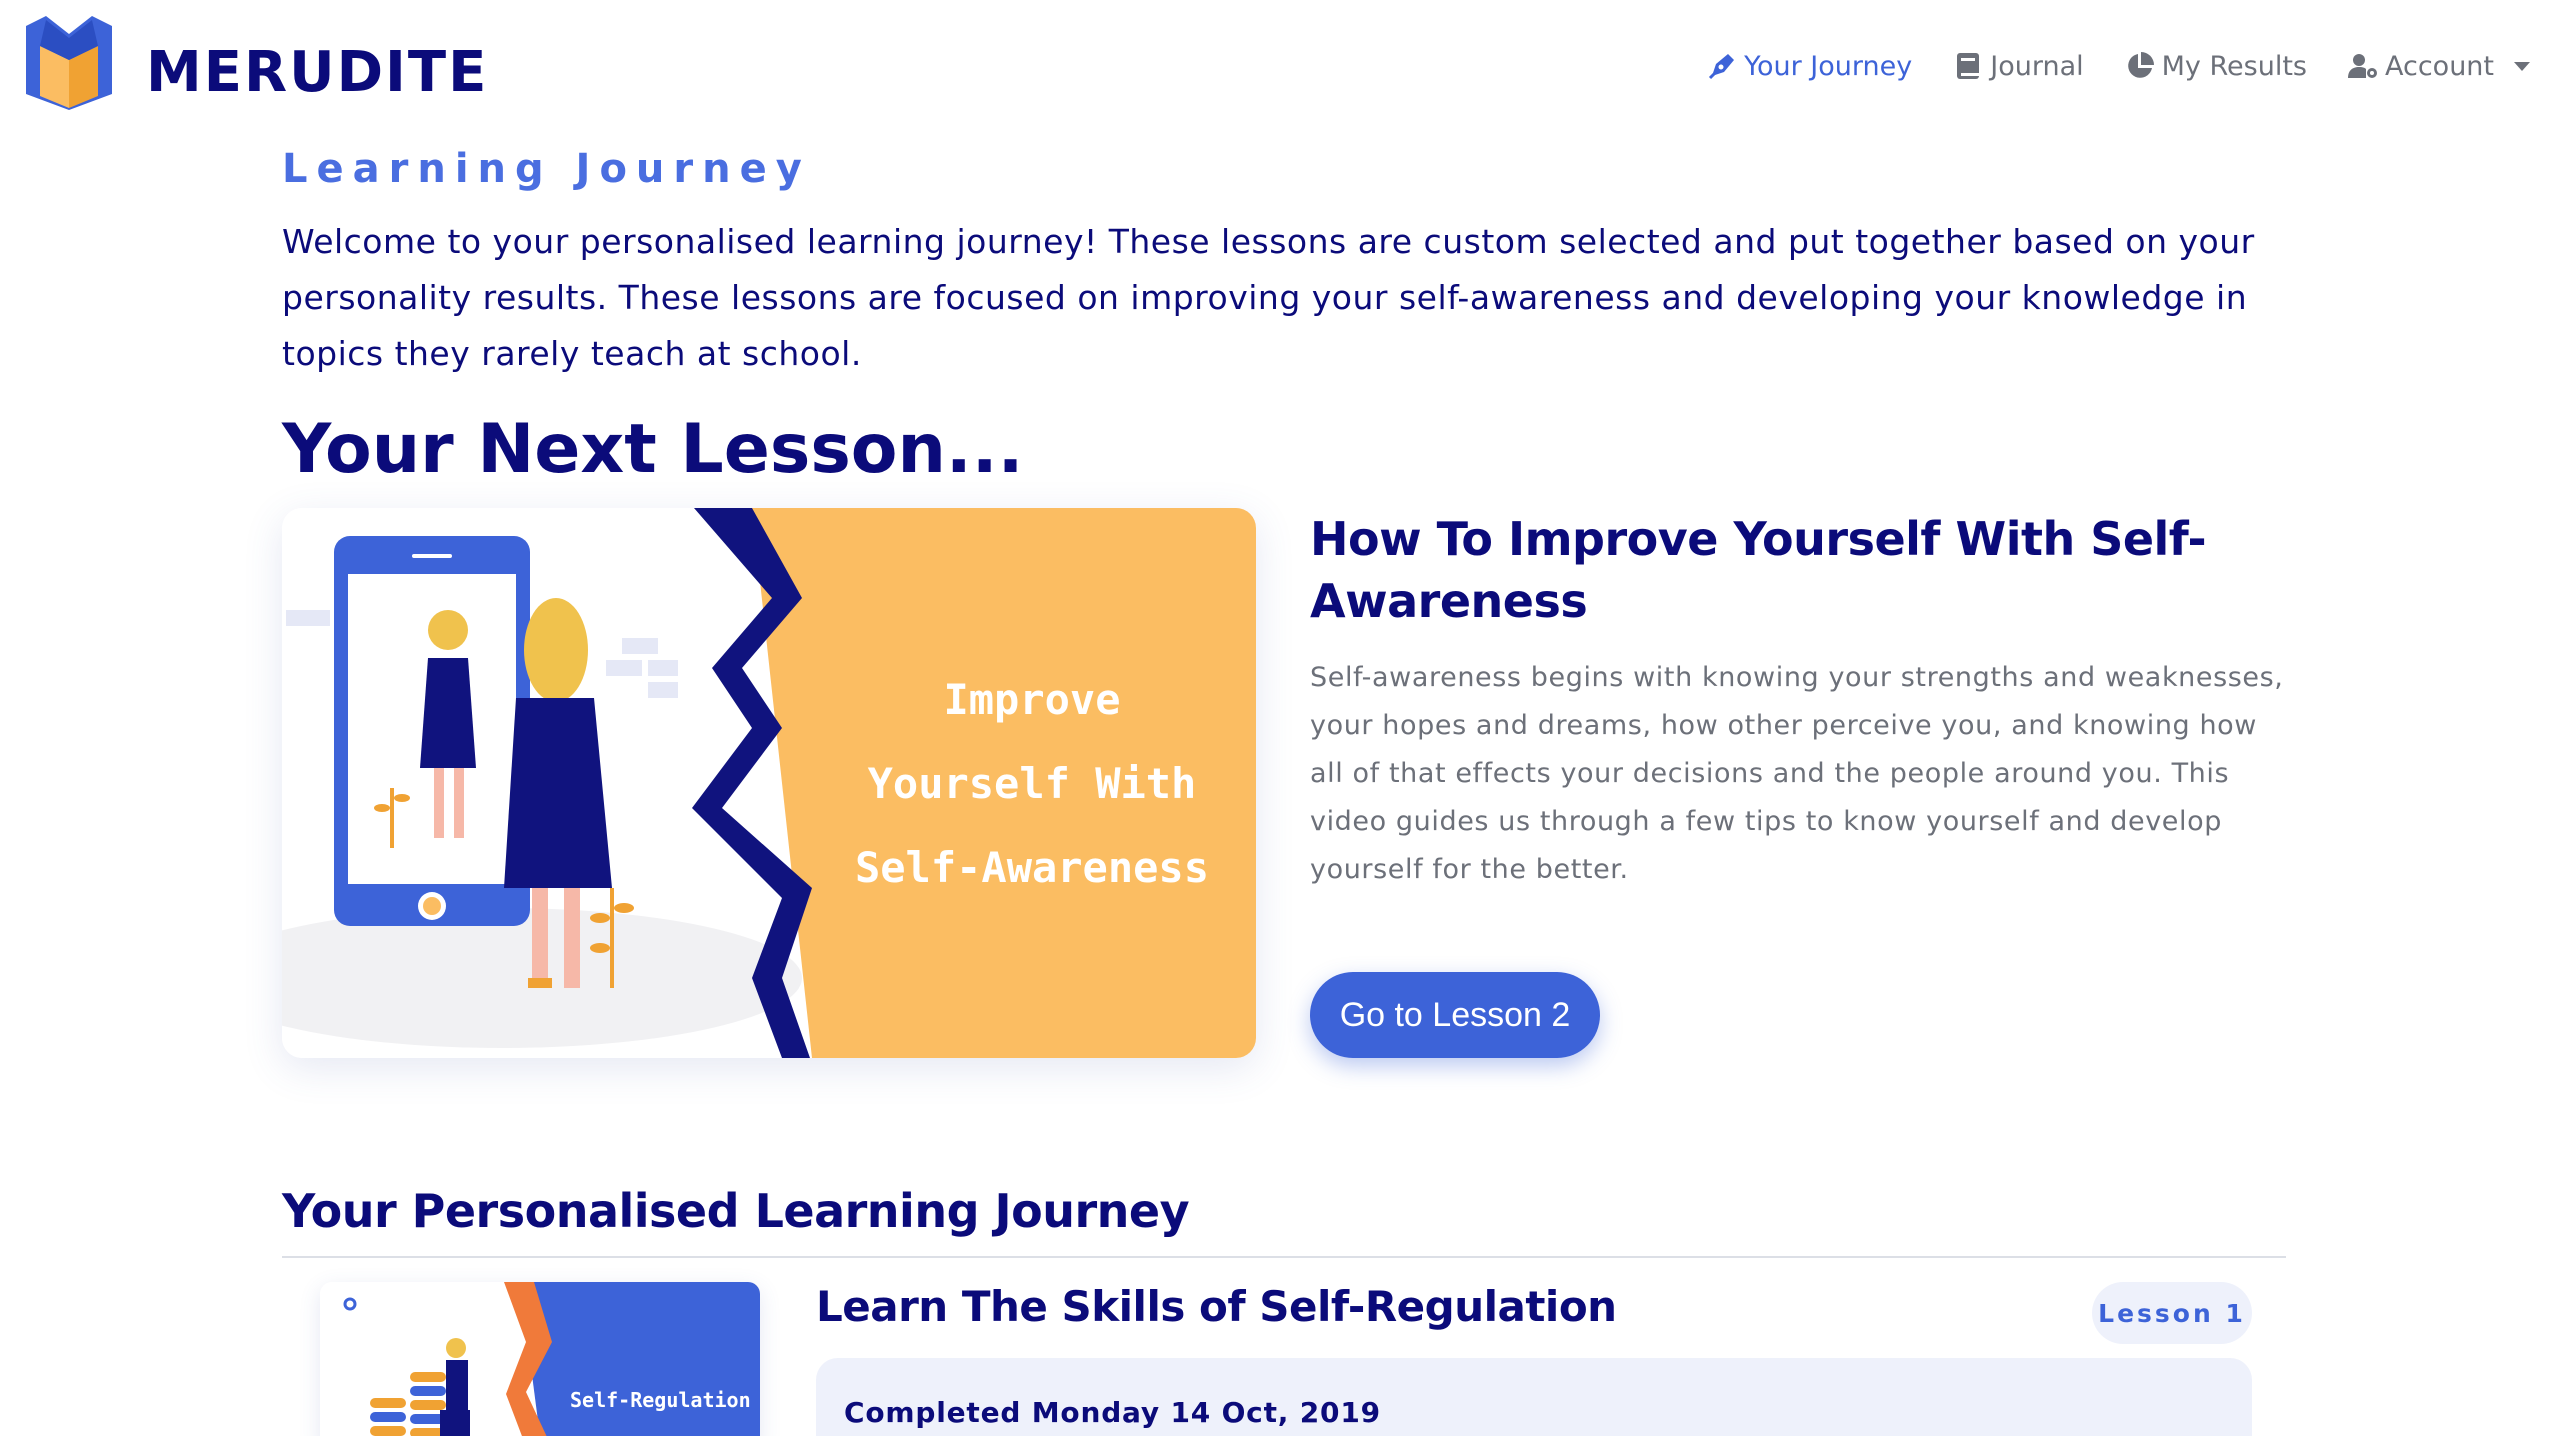  Describe the element at coordinates (769, 783) in the screenshot. I see `next-lesson-thumbnail: Improve Yourself With Self-Awareness` at that location.